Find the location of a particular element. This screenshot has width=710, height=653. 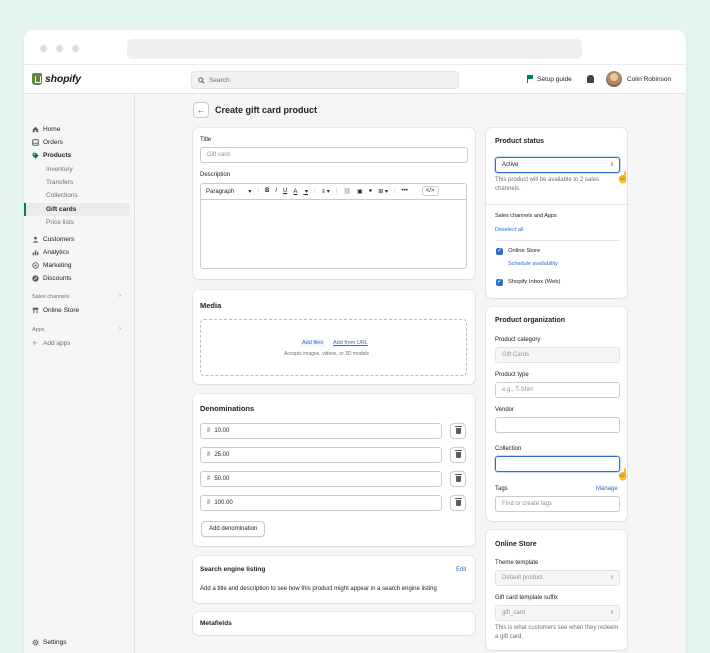

sidebar-item-orders: Orders is located at coordinates (47, 142).